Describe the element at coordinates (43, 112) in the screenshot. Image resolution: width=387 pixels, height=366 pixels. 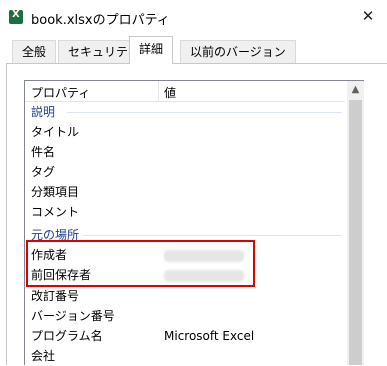
I see `group-header-description: 説明` at that location.